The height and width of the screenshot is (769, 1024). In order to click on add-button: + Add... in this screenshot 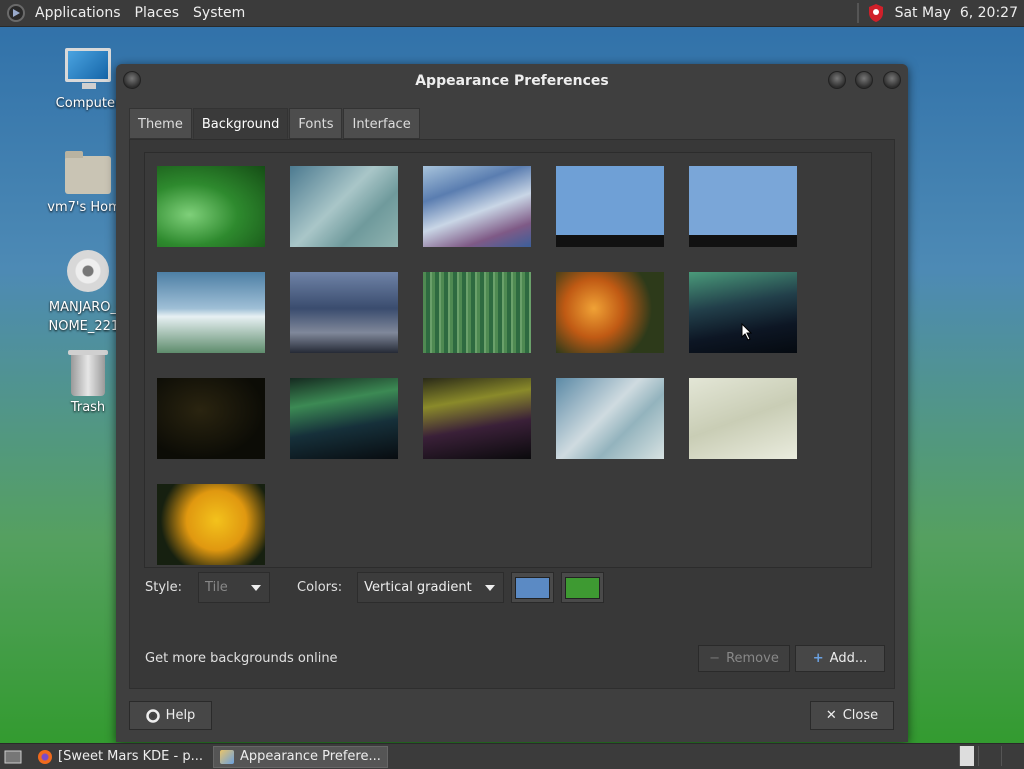, I will do `click(840, 658)`.